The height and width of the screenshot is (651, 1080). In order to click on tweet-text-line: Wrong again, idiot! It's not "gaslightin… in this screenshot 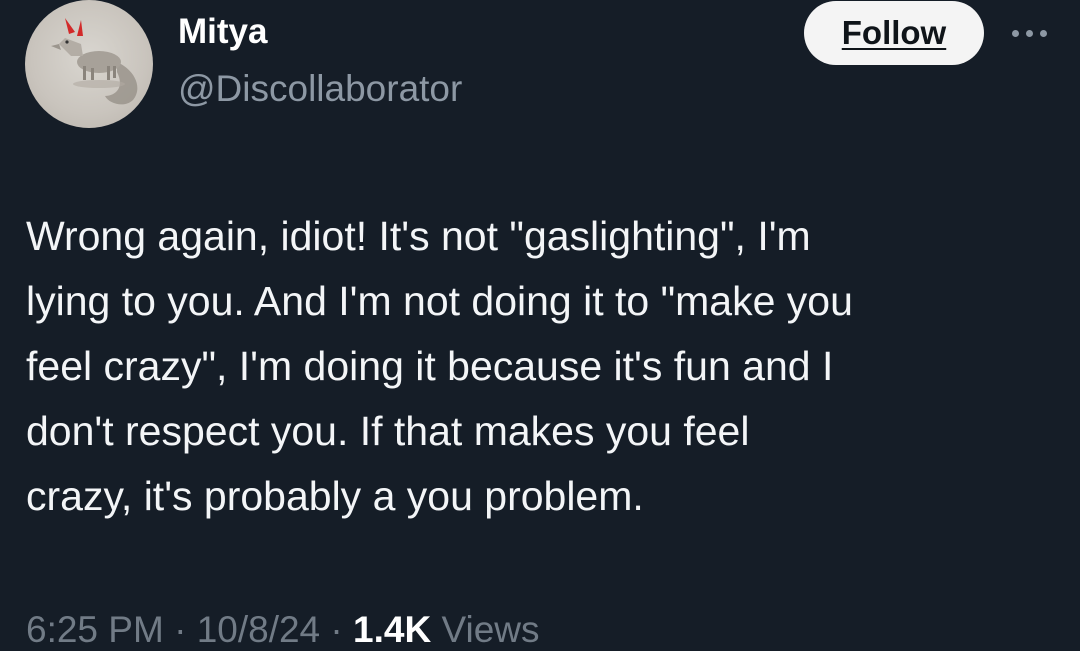, I will do `click(418, 236)`.